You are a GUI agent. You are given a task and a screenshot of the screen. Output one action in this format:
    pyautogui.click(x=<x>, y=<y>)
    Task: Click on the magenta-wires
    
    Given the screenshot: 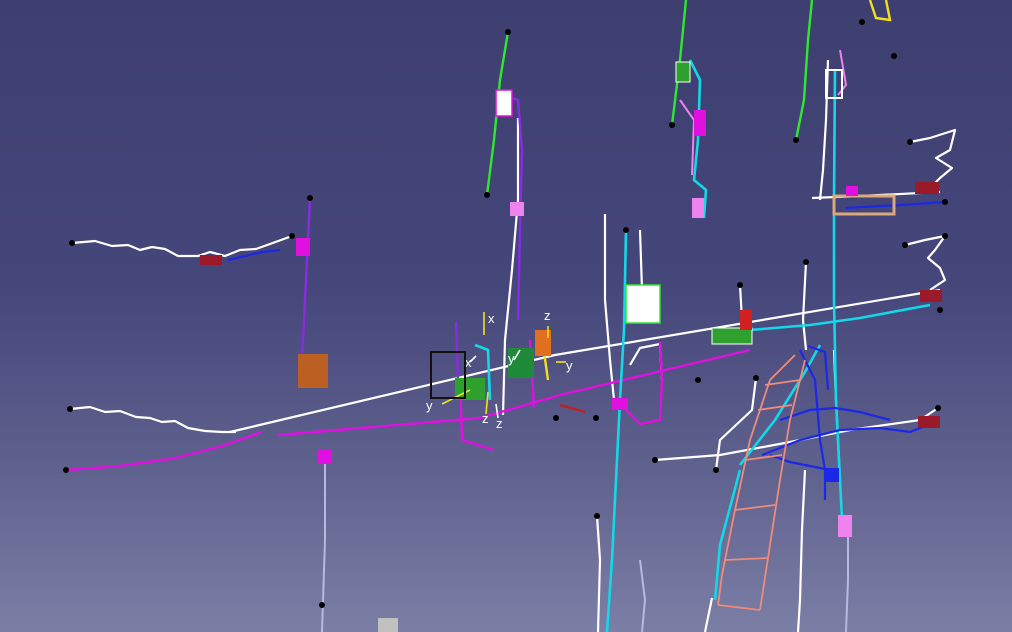 What is the action you would take?
    pyautogui.click(x=408, y=405)
    